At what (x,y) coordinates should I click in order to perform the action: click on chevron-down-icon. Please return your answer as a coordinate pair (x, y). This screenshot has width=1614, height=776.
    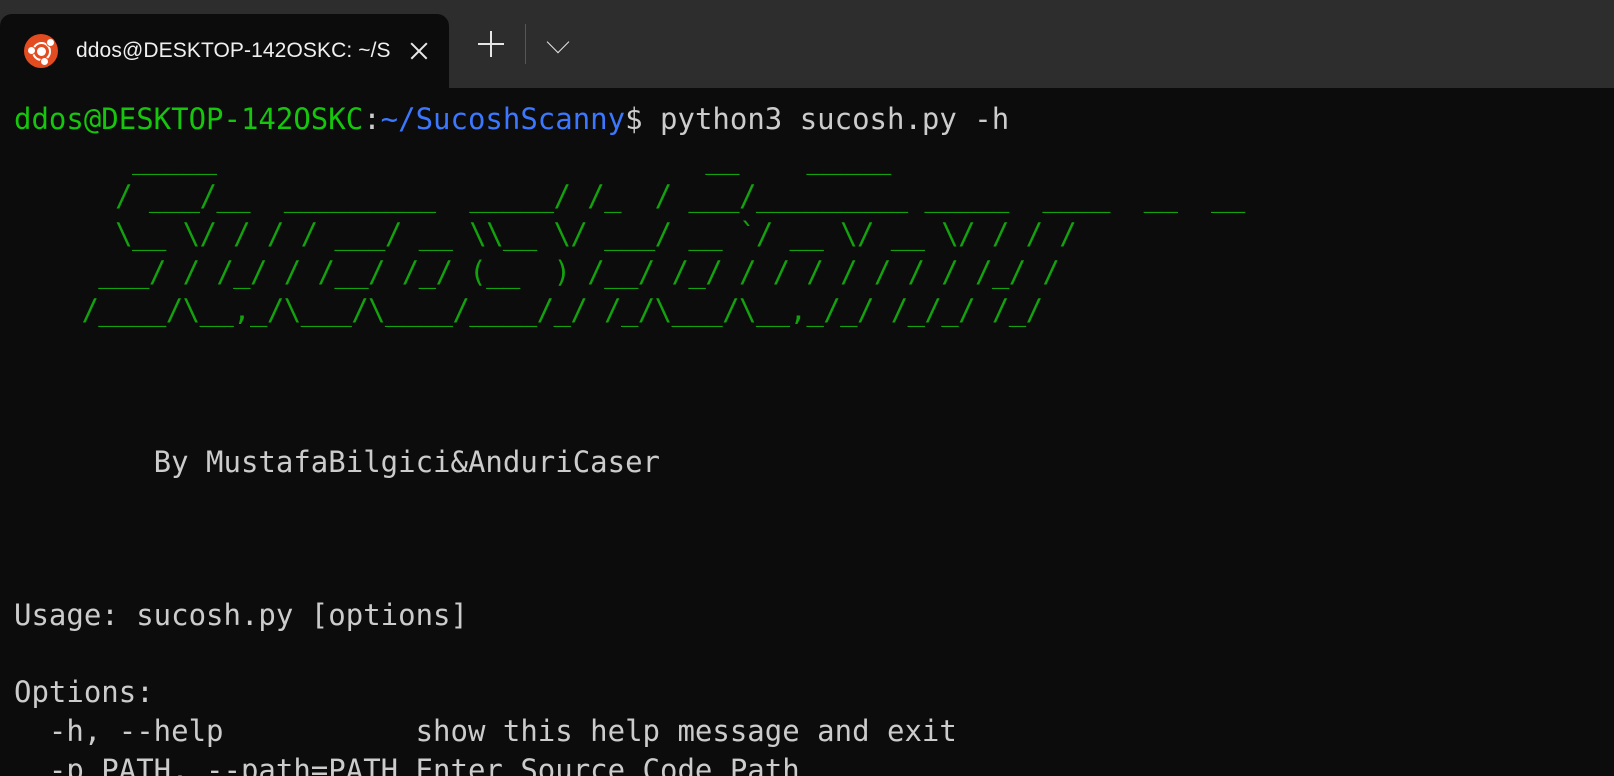
    Looking at the image, I should click on (558, 44).